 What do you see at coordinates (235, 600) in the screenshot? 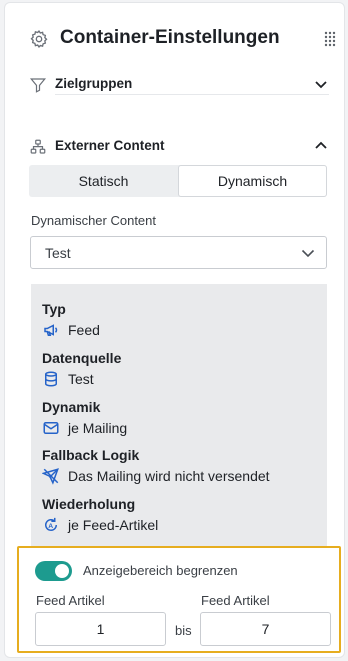
I see `to-label: Feed Artikel` at bounding box center [235, 600].